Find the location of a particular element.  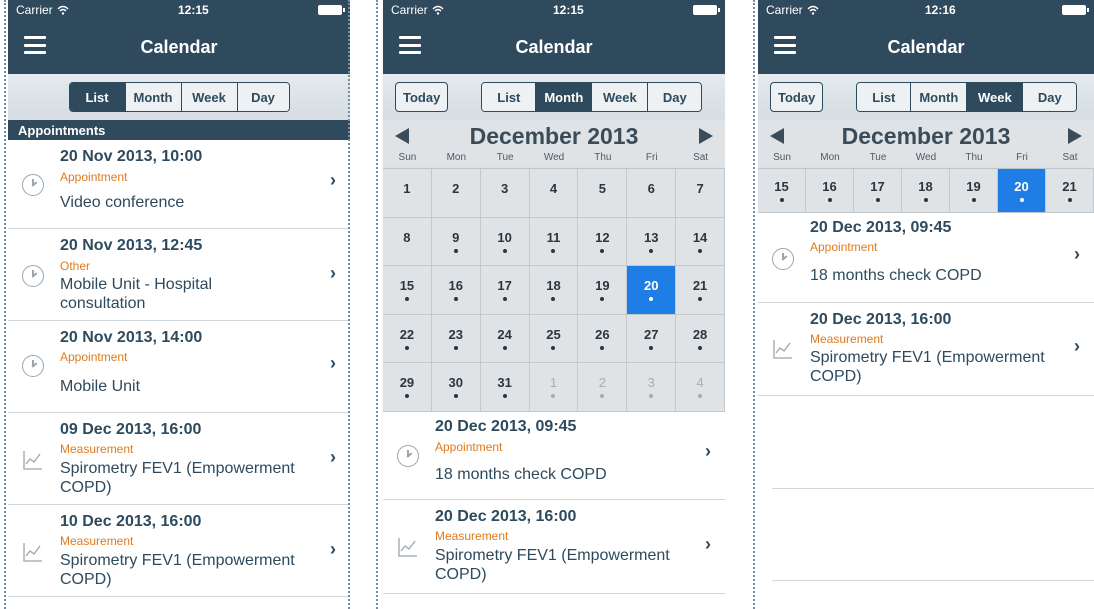

next-month-arrow-icon is located at coordinates (706, 136).